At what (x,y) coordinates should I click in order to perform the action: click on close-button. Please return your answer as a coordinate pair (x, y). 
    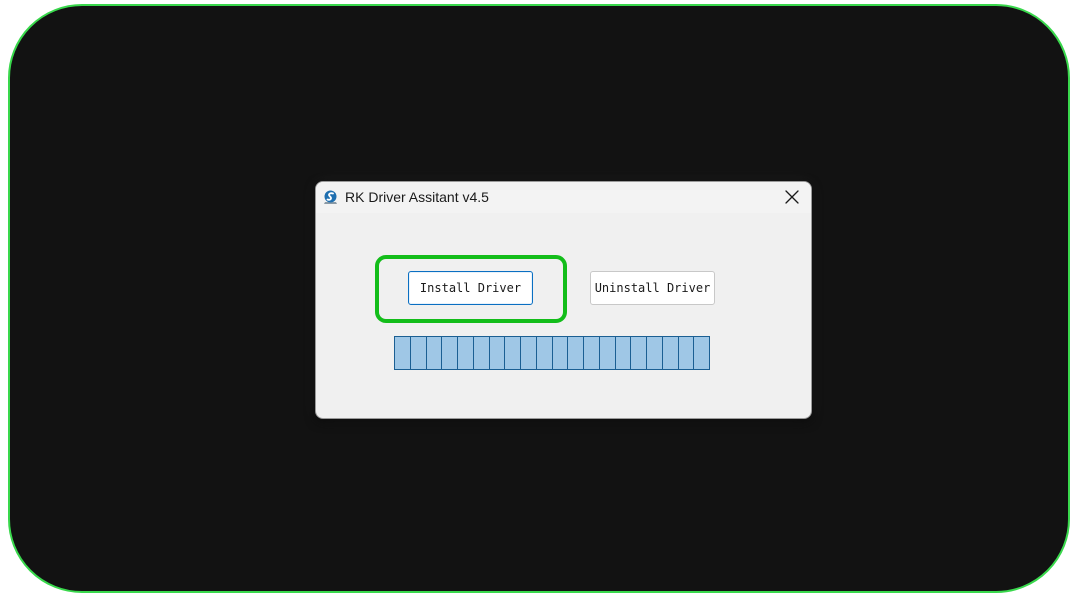
    Looking at the image, I should click on (792, 197).